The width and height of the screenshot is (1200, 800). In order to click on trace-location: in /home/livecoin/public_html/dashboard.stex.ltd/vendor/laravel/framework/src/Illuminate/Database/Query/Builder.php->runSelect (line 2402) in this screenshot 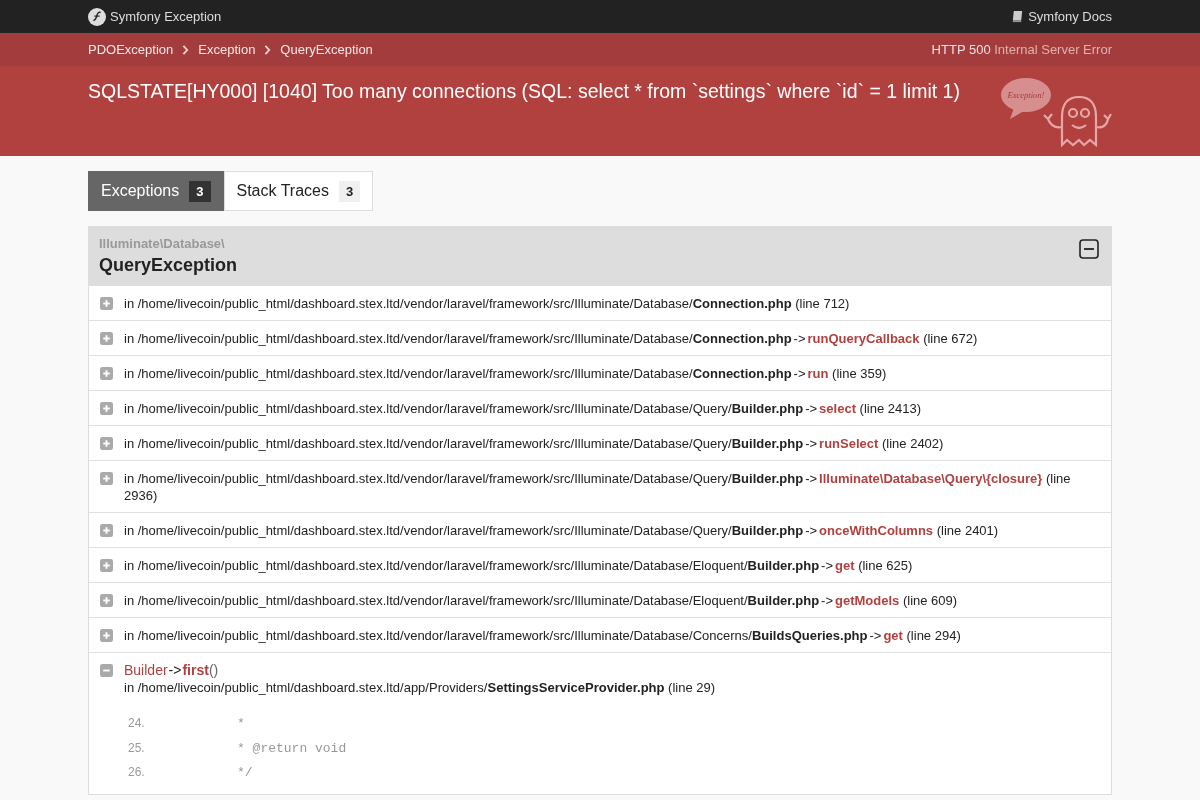, I will do `click(534, 443)`.